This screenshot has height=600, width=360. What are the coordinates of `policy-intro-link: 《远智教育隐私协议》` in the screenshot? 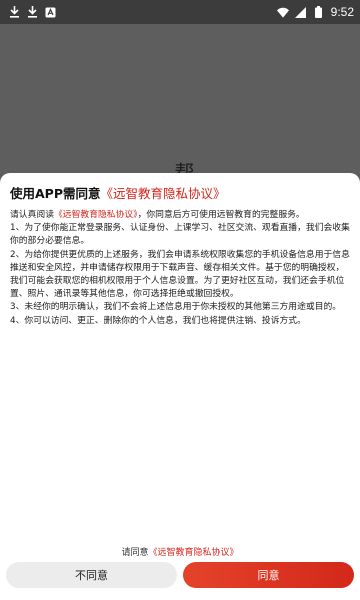 It's located at (96, 215).